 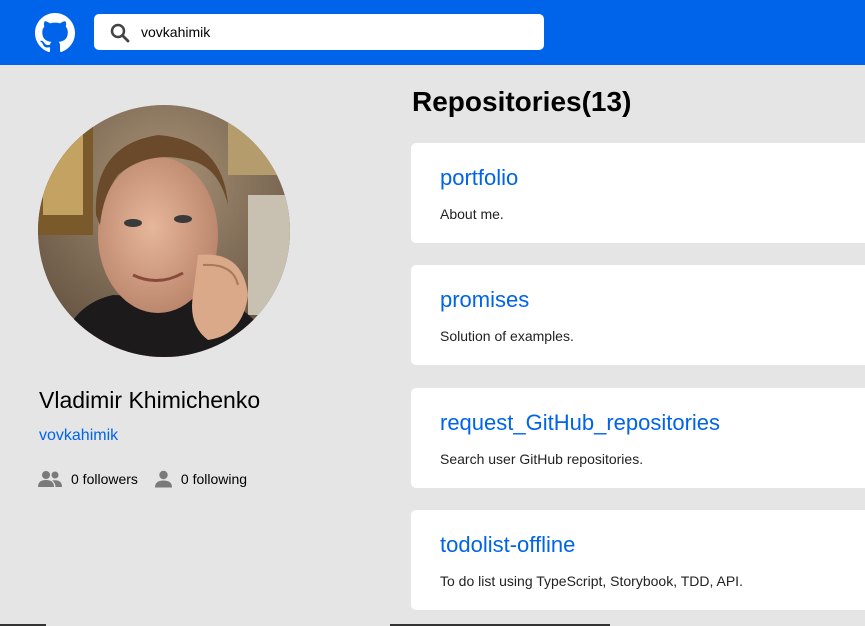 I want to click on avatar, so click(x=164, y=231).